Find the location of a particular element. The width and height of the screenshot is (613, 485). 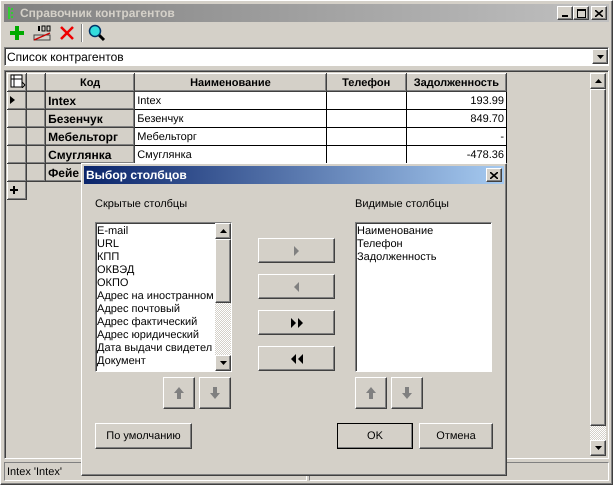

list-item: ОКВЭД is located at coordinates (155, 270).